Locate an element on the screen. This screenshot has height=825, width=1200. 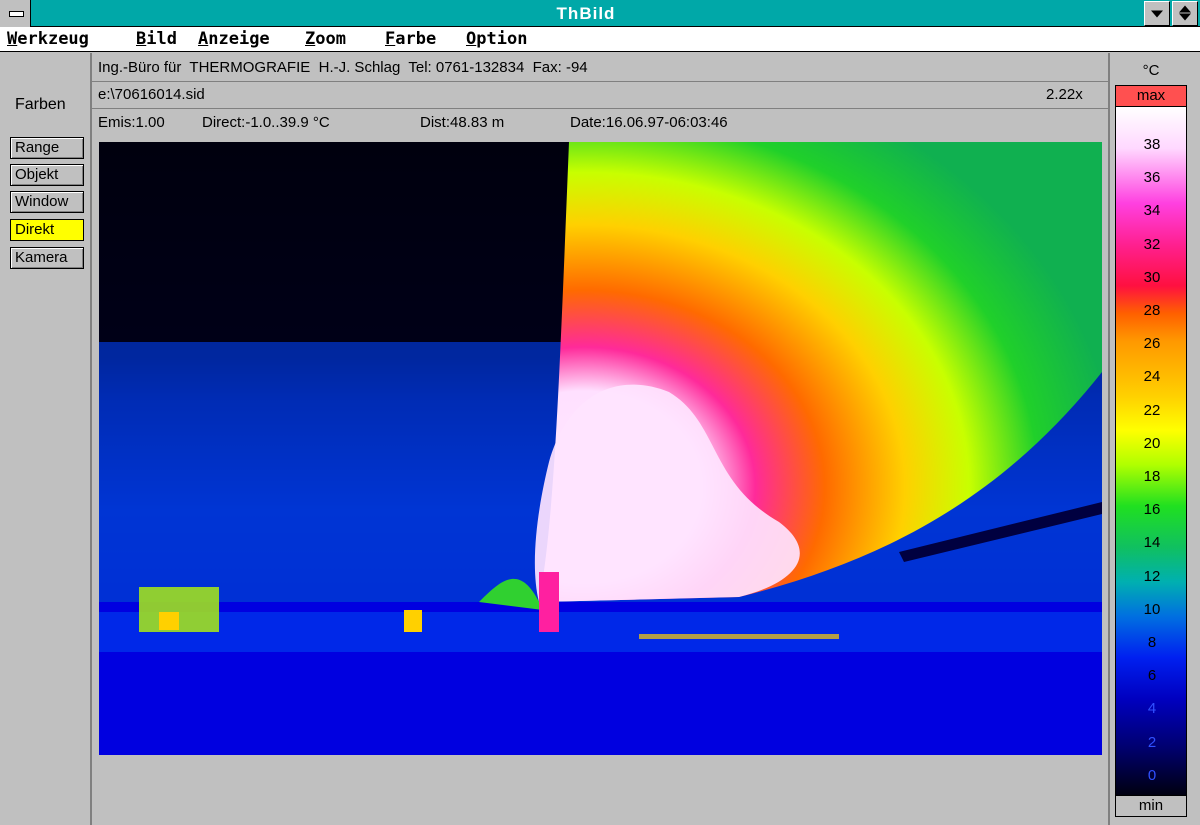
scale-tick: 16 is located at coordinates (1152, 510).